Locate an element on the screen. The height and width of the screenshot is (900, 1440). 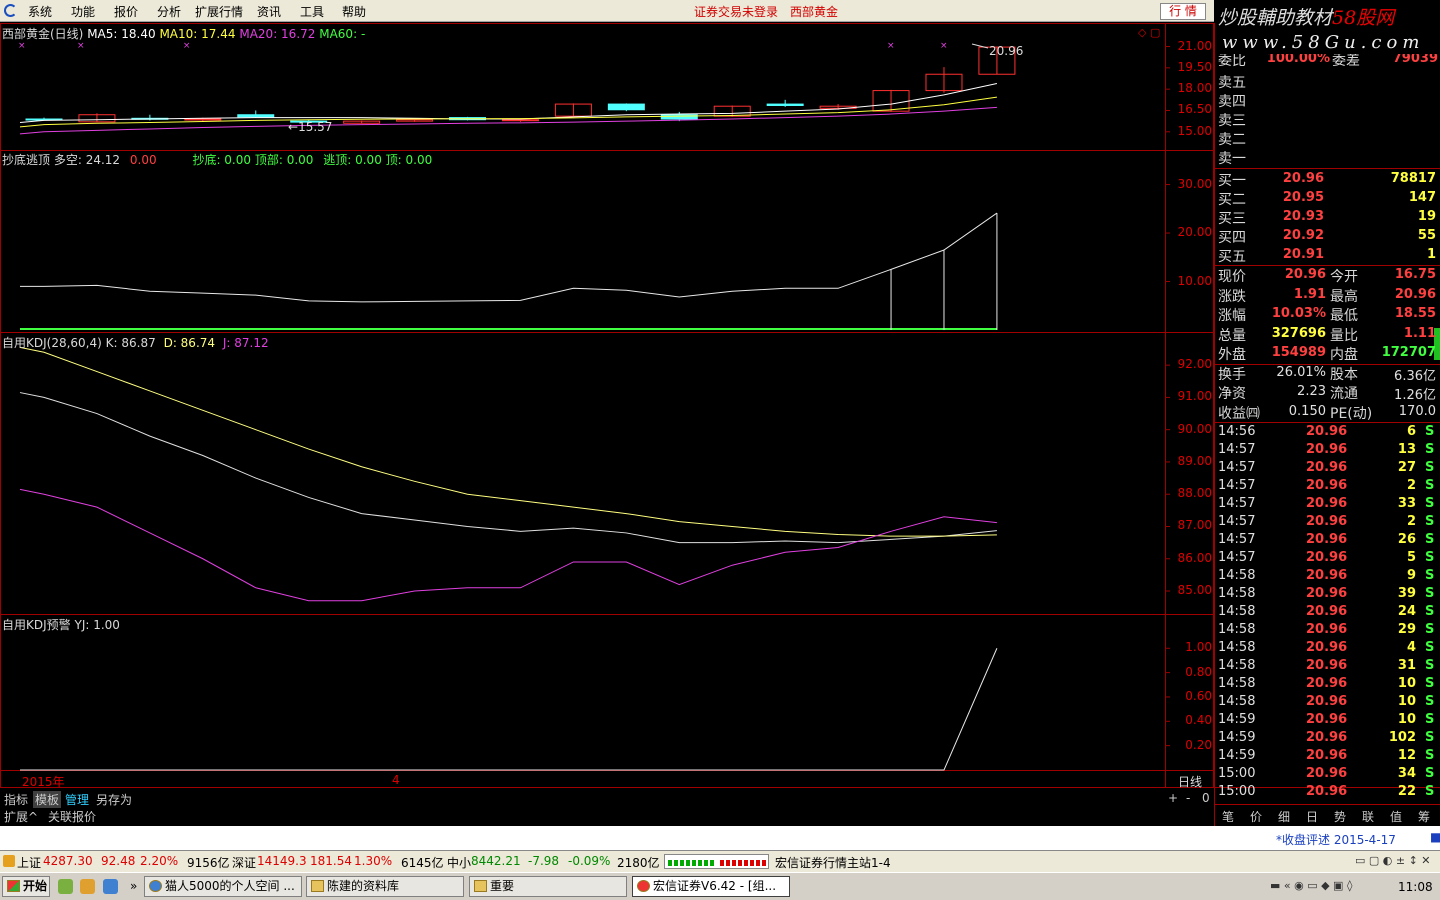
tick-volume: 13 is located at coordinates (1406, 449).